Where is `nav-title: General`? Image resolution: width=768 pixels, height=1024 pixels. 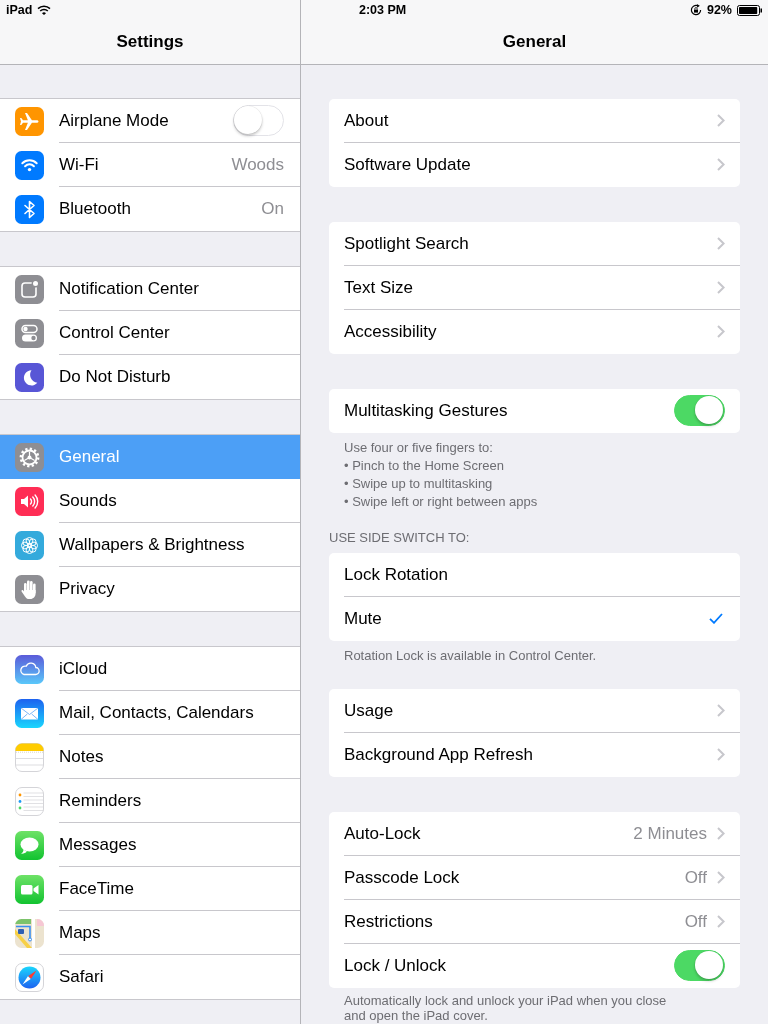 nav-title: General is located at coordinates (534, 42).